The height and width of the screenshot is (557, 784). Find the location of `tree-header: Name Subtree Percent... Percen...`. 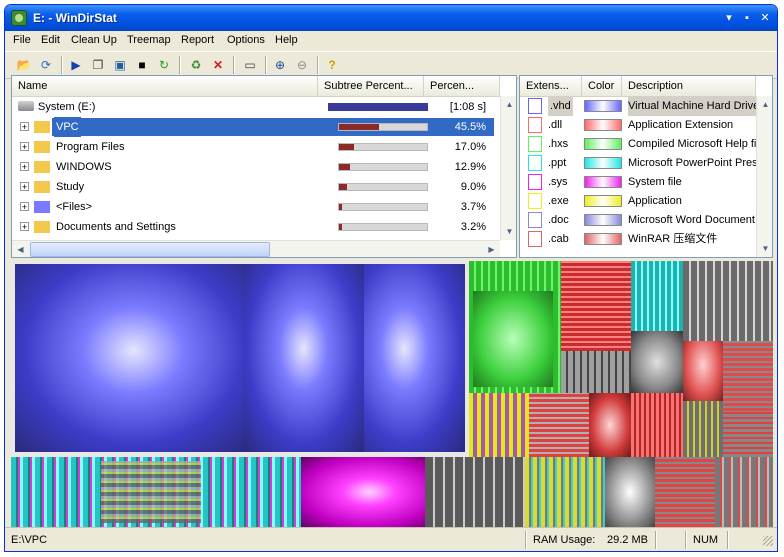

tree-header: Name Subtree Percent... Percen... is located at coordinates (256, 86).